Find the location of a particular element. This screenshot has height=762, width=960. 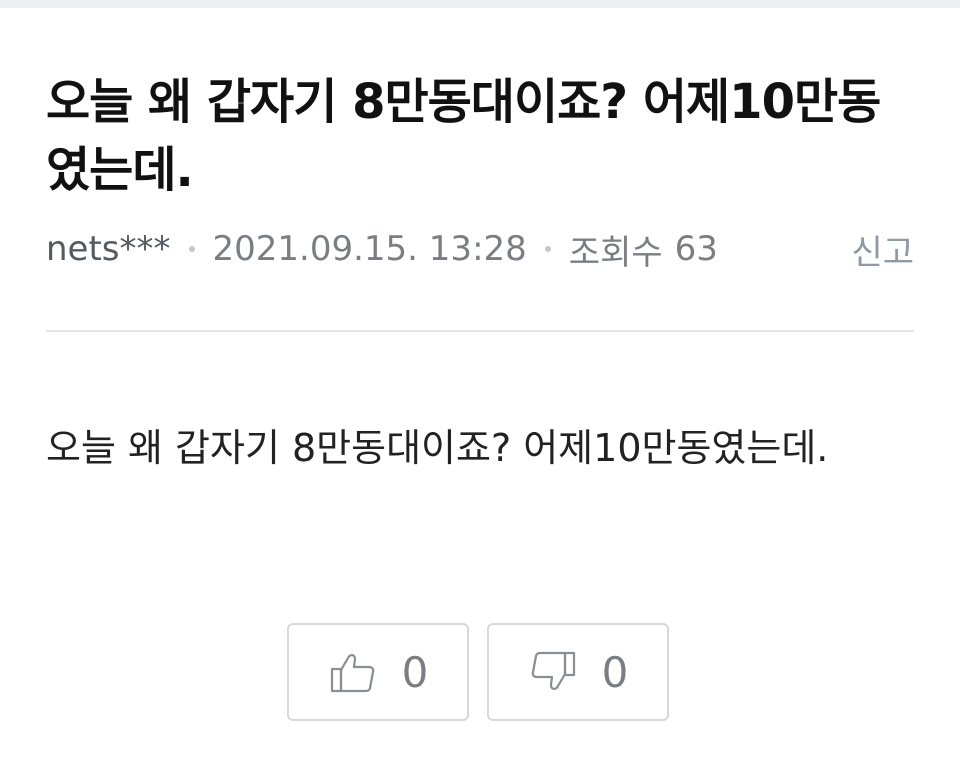

author-name: nets*** is located at coordinates (108, 249).